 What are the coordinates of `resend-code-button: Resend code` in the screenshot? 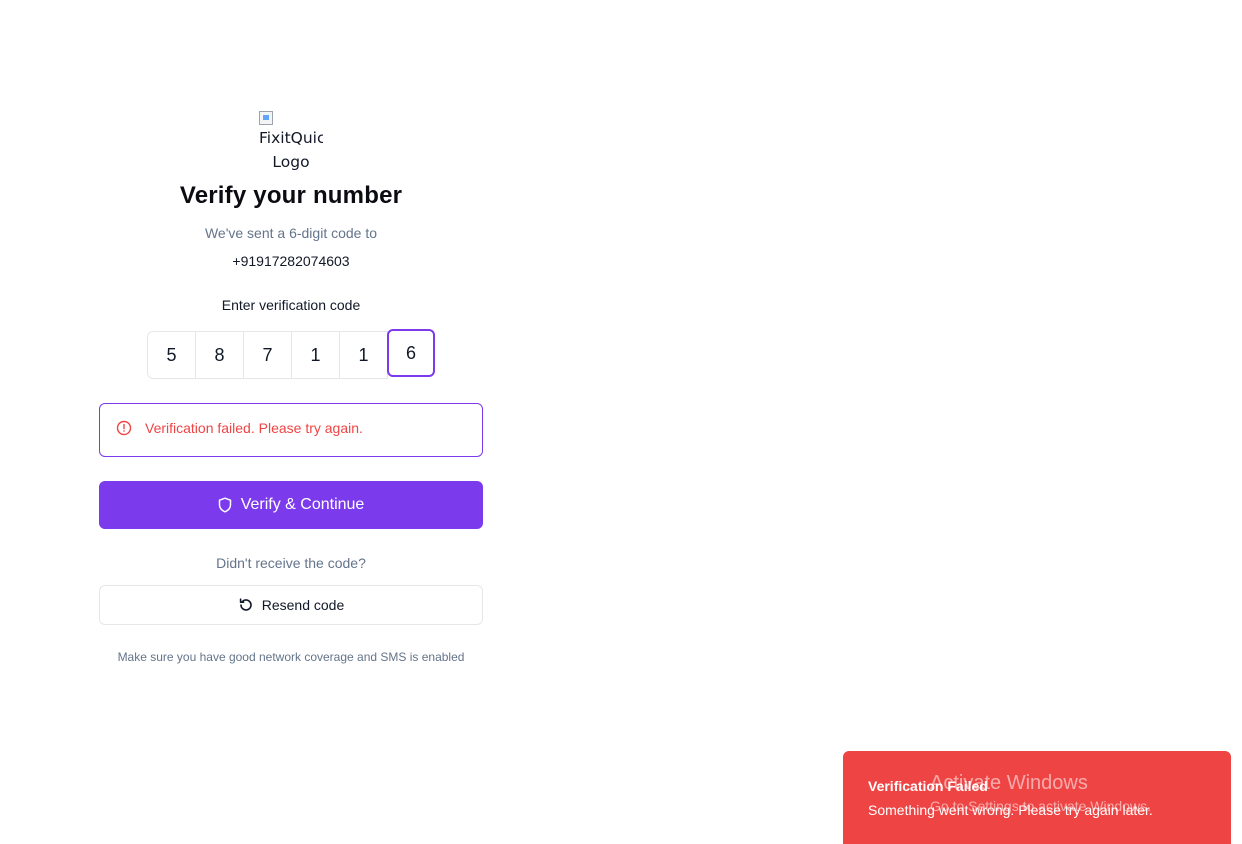 It's located at (291, 605).